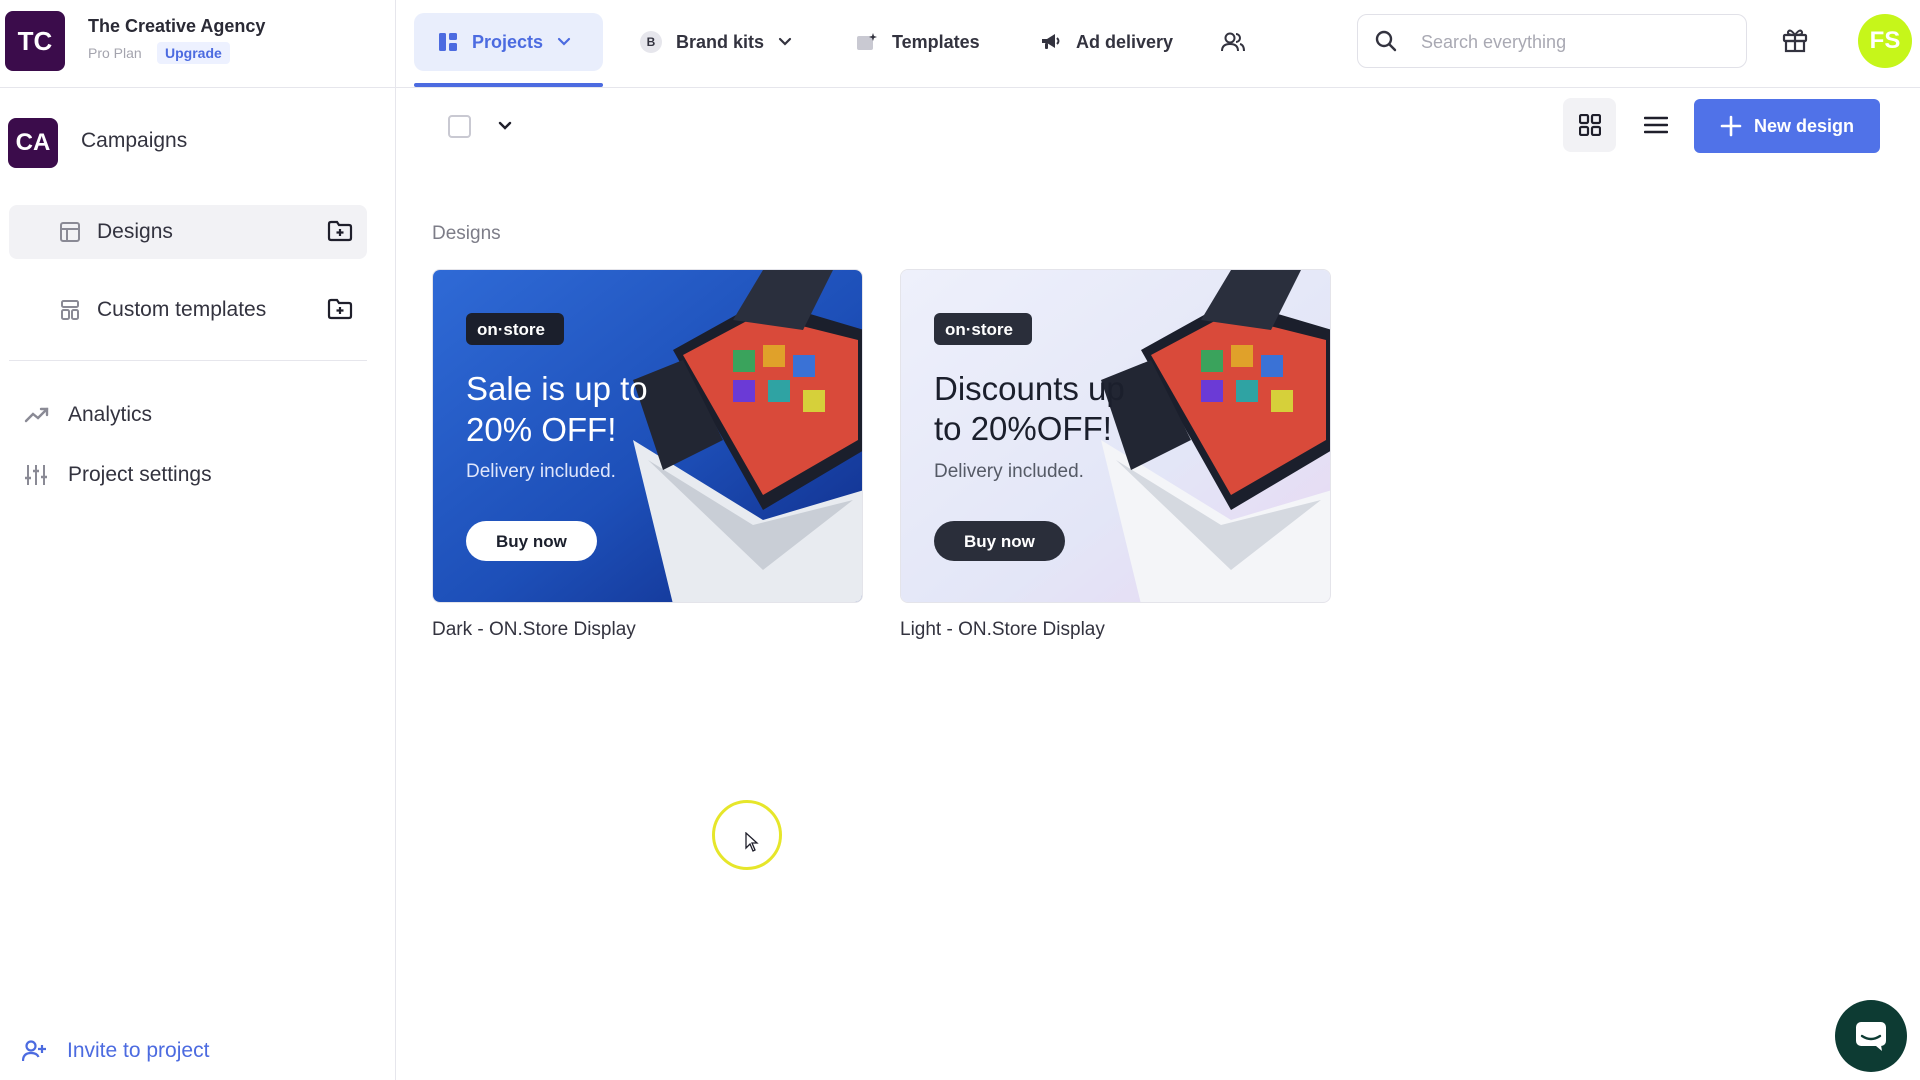 Image resolution: width=1920 pixels, height=1080 pixels. I want to click on search-icon, so click(1386, 41).